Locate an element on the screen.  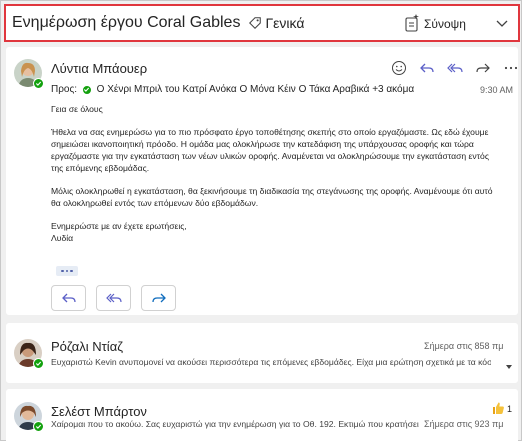
message-time: Σήμερα στις 923 πμ is located at coordinates (464, 424).